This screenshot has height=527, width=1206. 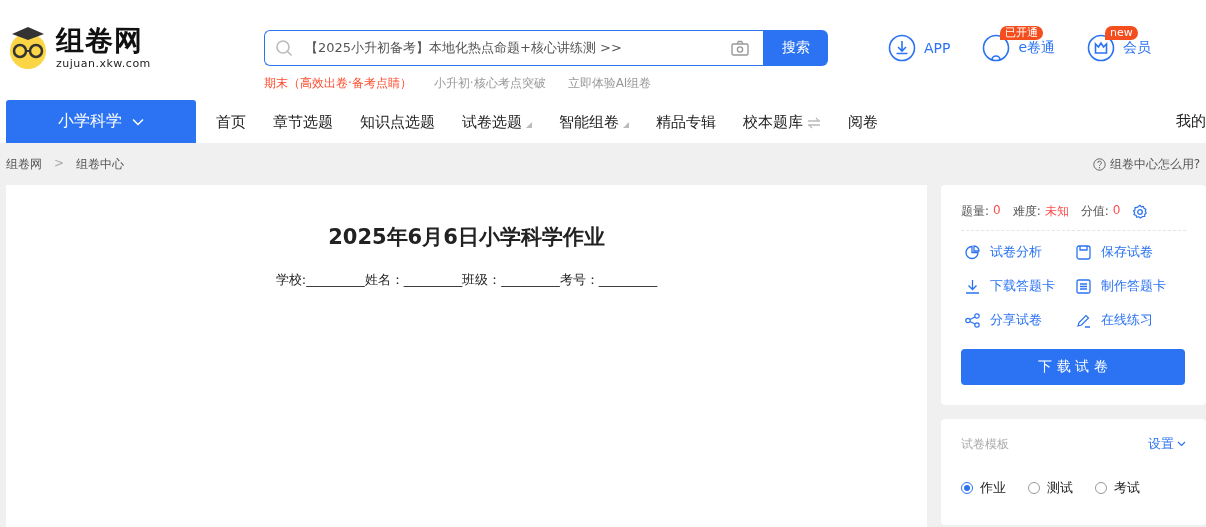 I want to click on settings-dropdown: 设置, so click(x=1167, y=444).